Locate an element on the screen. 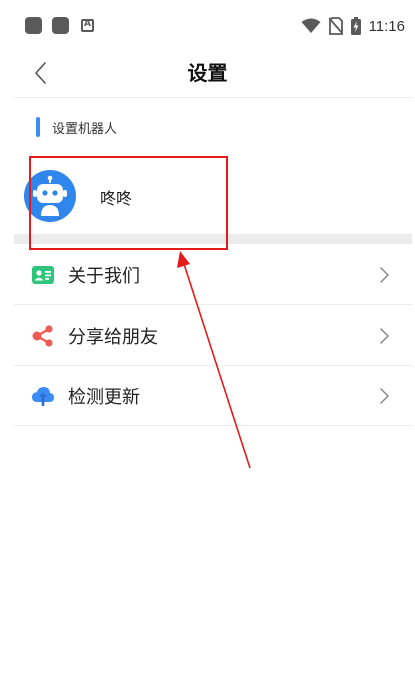 This screenshot has height=677, width=415. a-notification-icon: A is located at coordinates (87, 25).